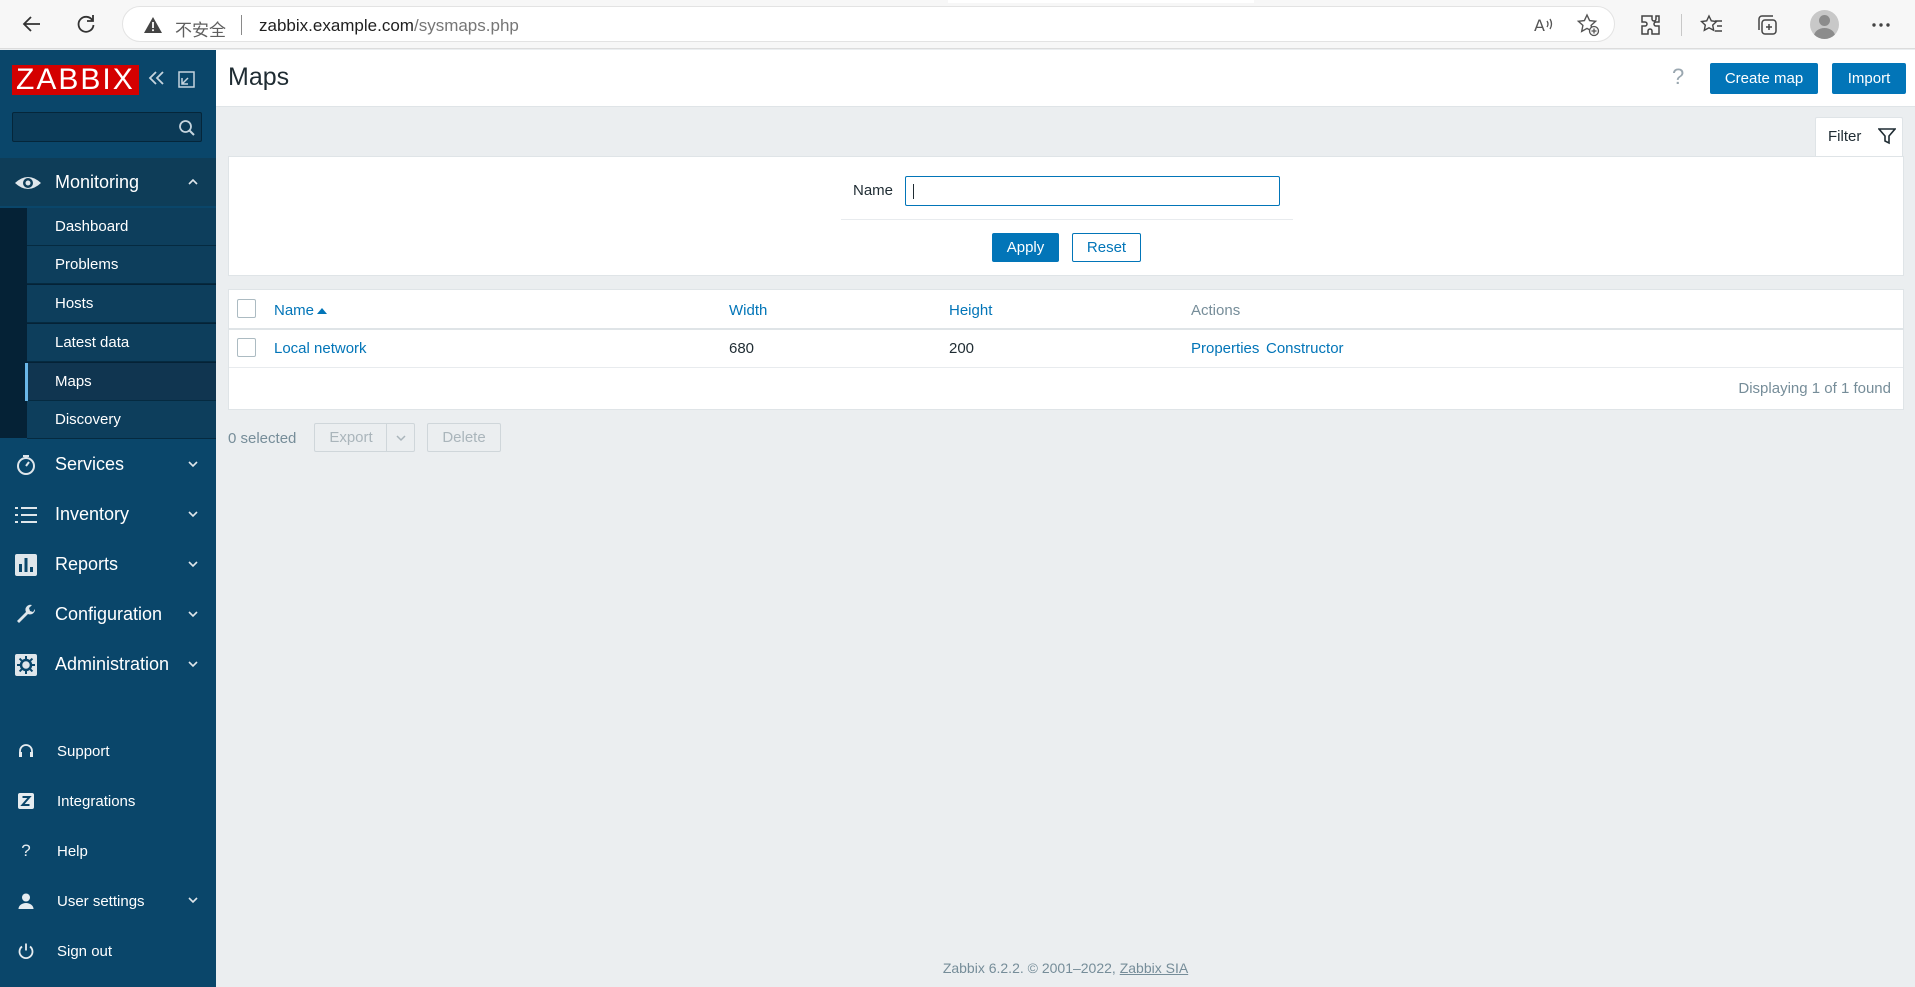 Image resolution: width=1915 pixels, height=987 pixels. I want to click on menu-administration: Administration, so click(108, 664).